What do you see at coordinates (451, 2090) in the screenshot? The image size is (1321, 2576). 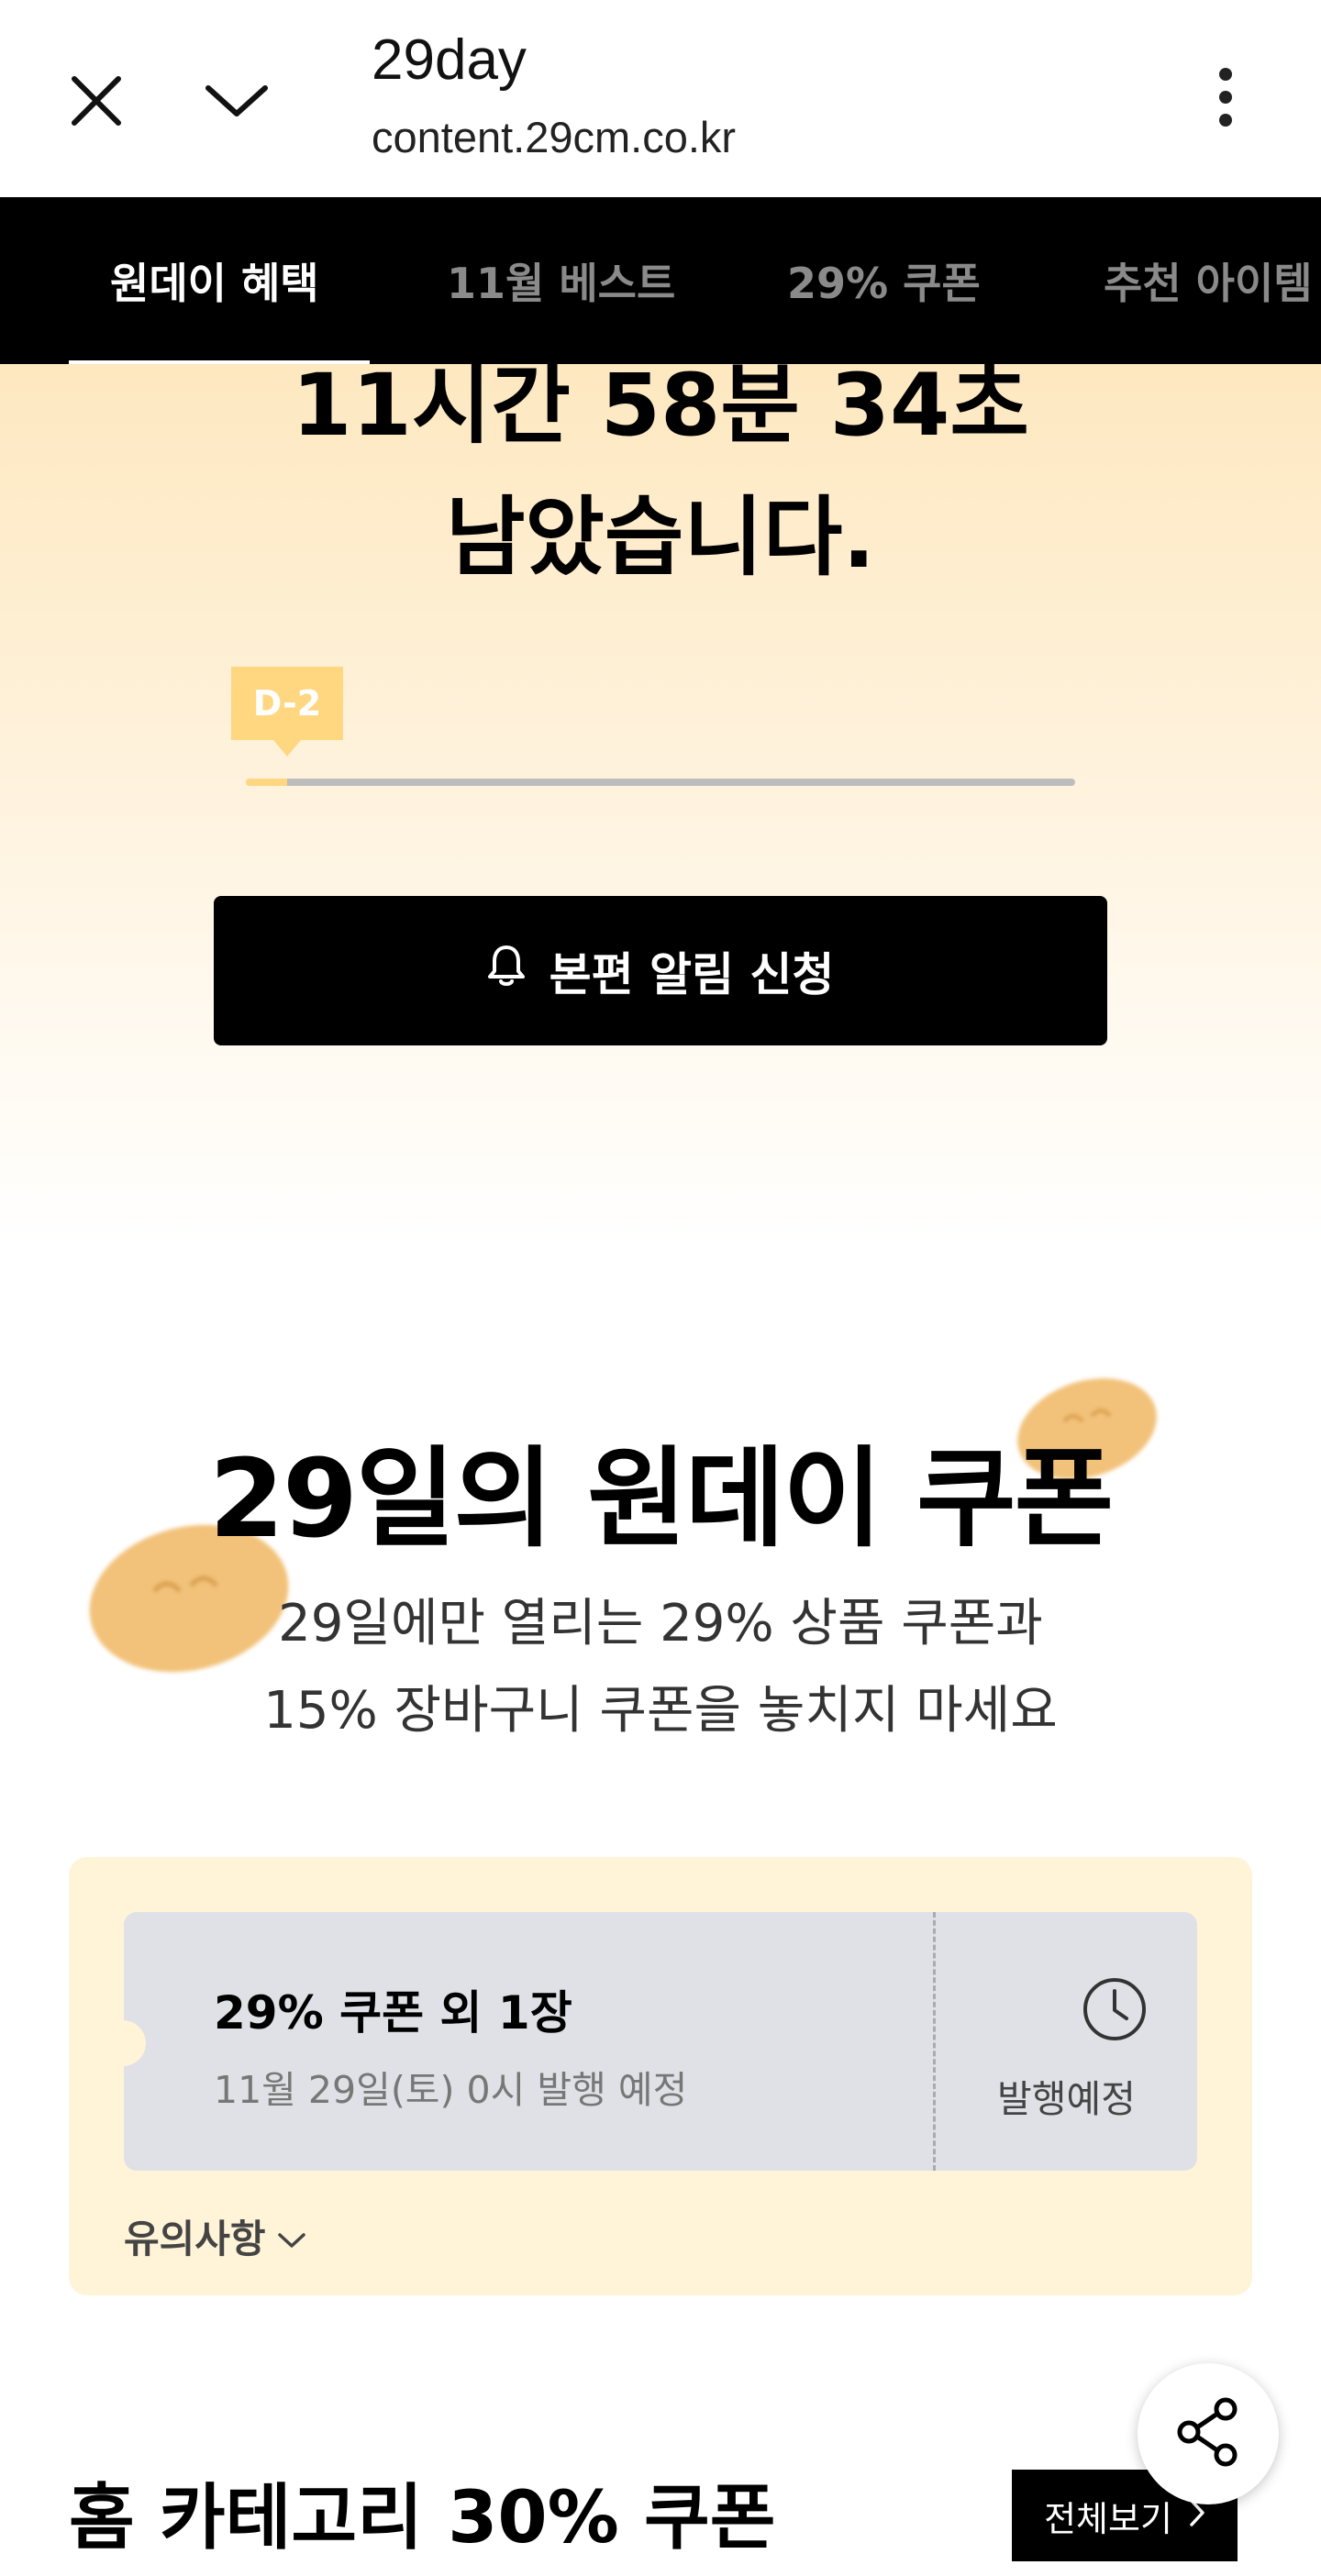 I see `coupon-schedule: 11월 29일(토) 0시 발행 예정` at bounding box center [451, 2090].